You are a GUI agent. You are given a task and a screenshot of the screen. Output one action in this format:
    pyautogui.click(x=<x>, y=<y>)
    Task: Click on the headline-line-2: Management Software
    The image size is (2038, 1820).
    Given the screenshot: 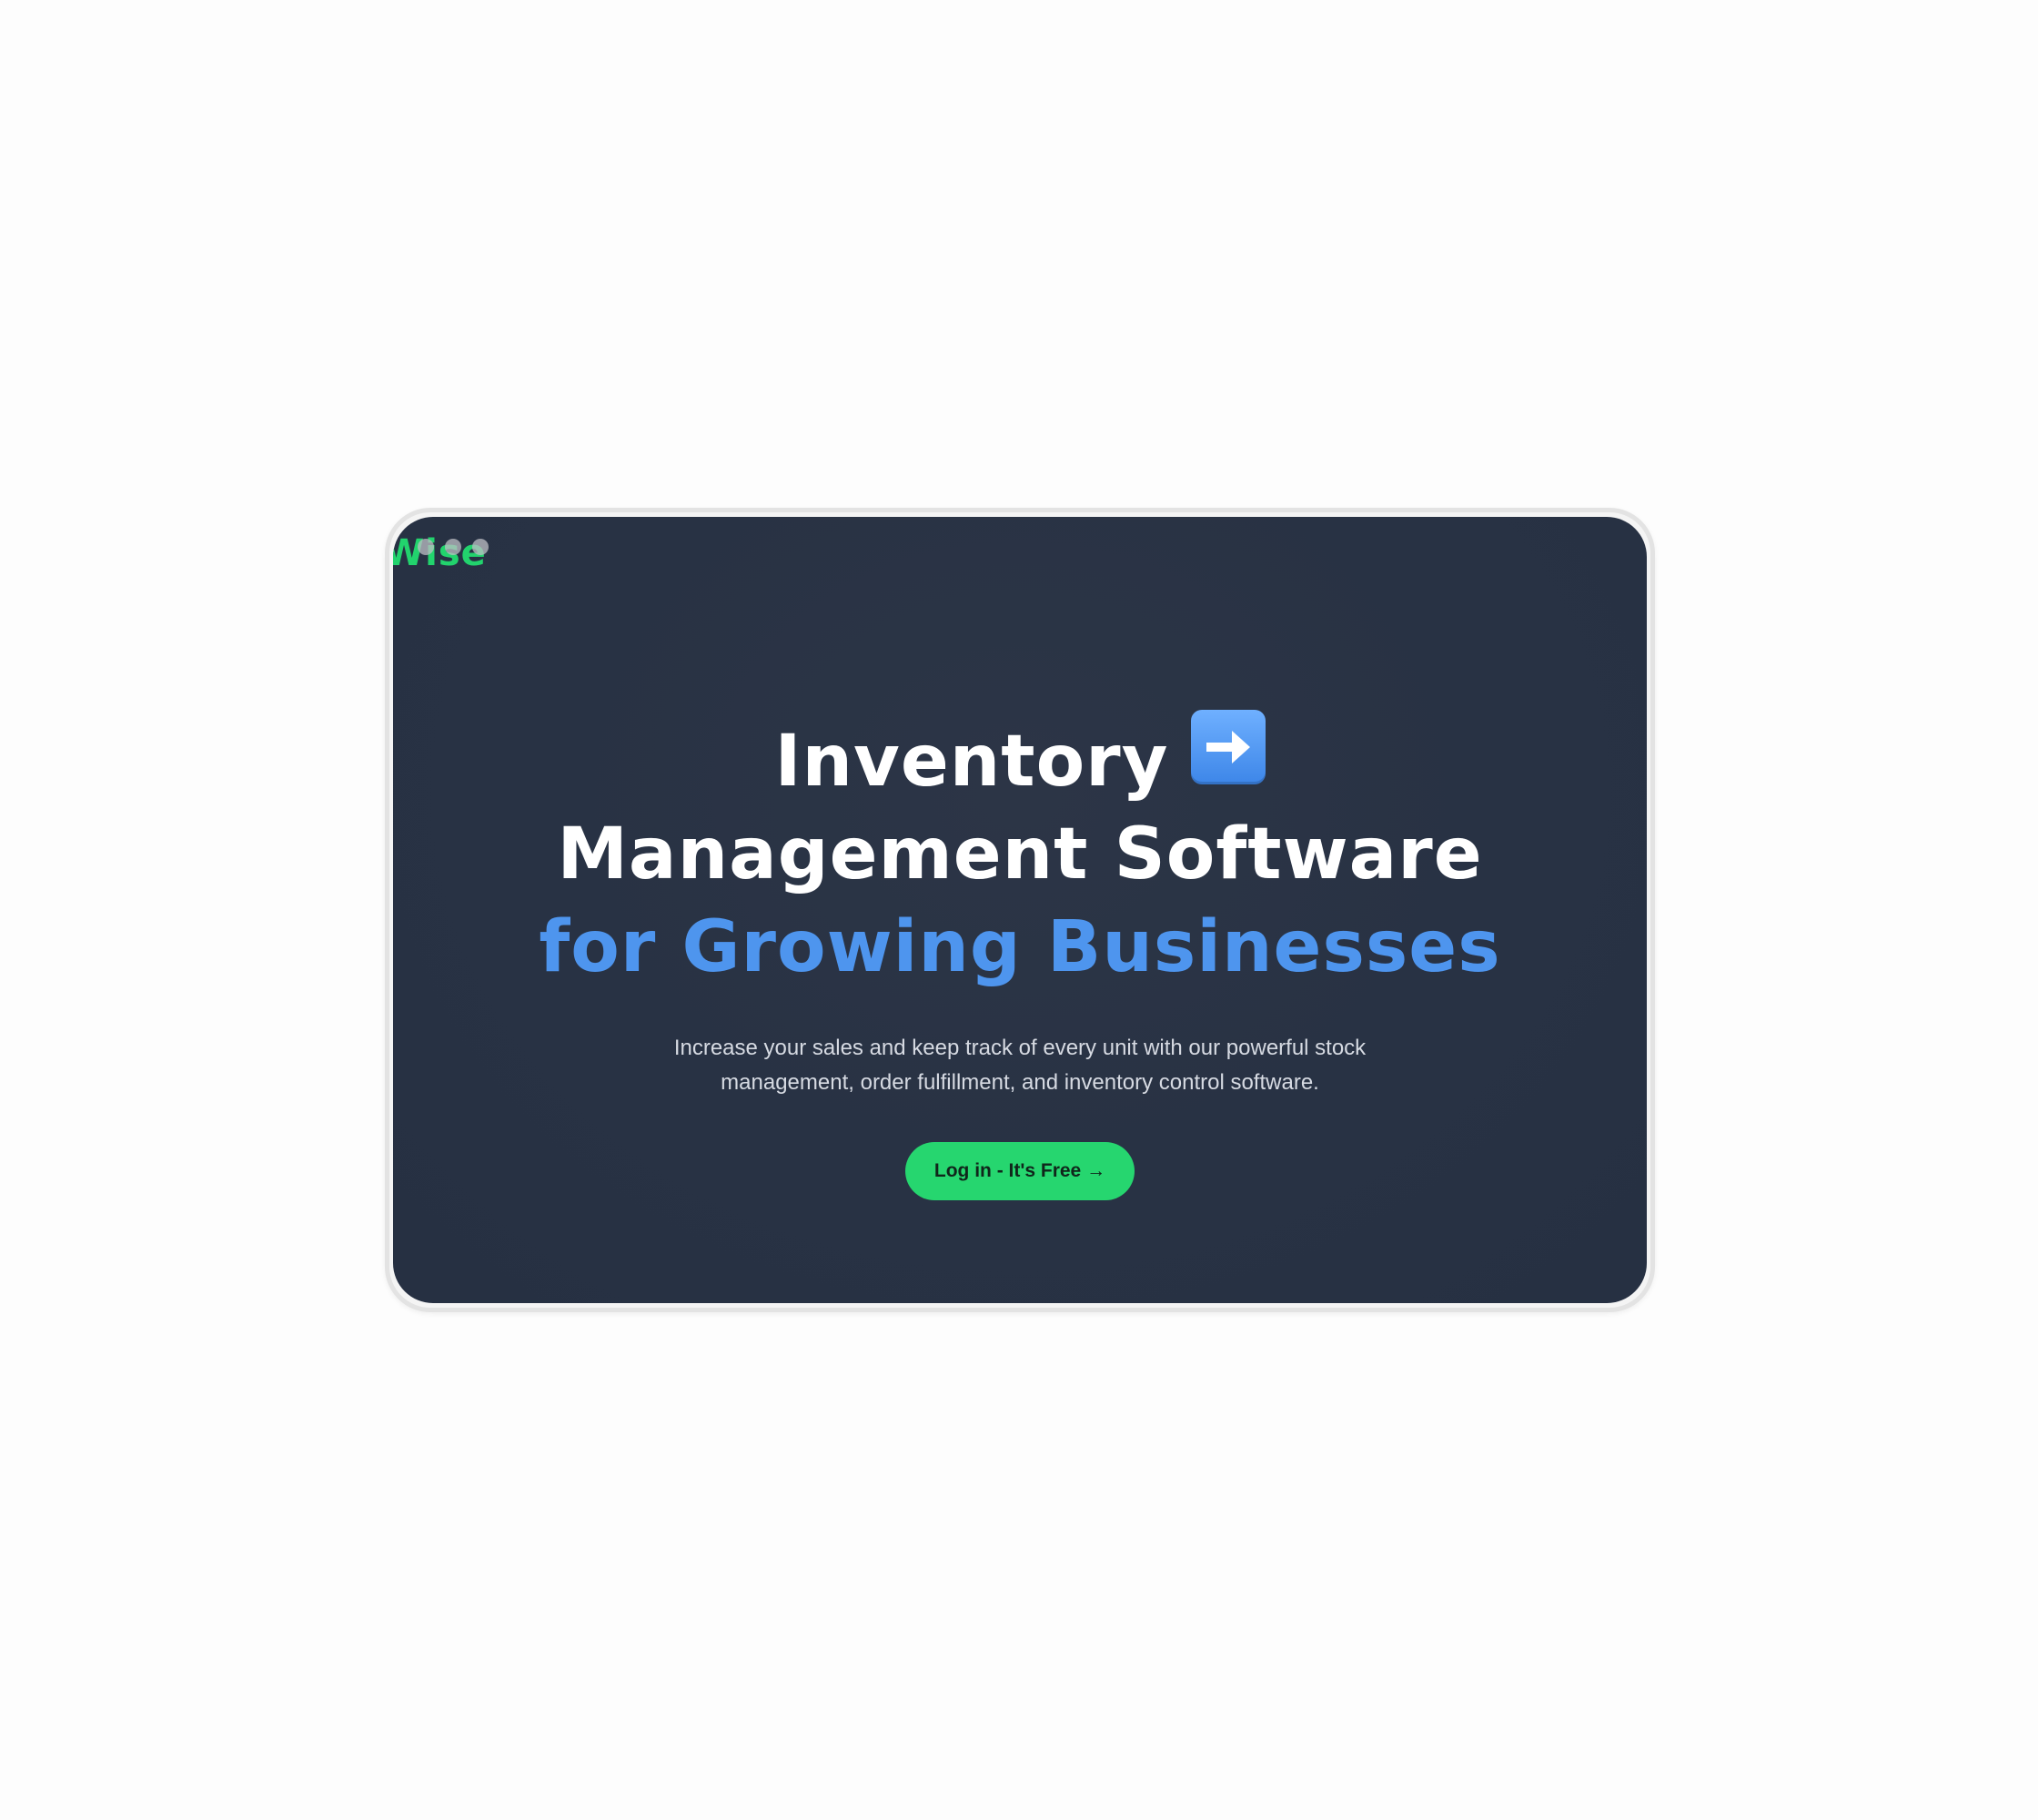 What is the action you would take?
    pyautogui.click(x=1020, y=855)
    